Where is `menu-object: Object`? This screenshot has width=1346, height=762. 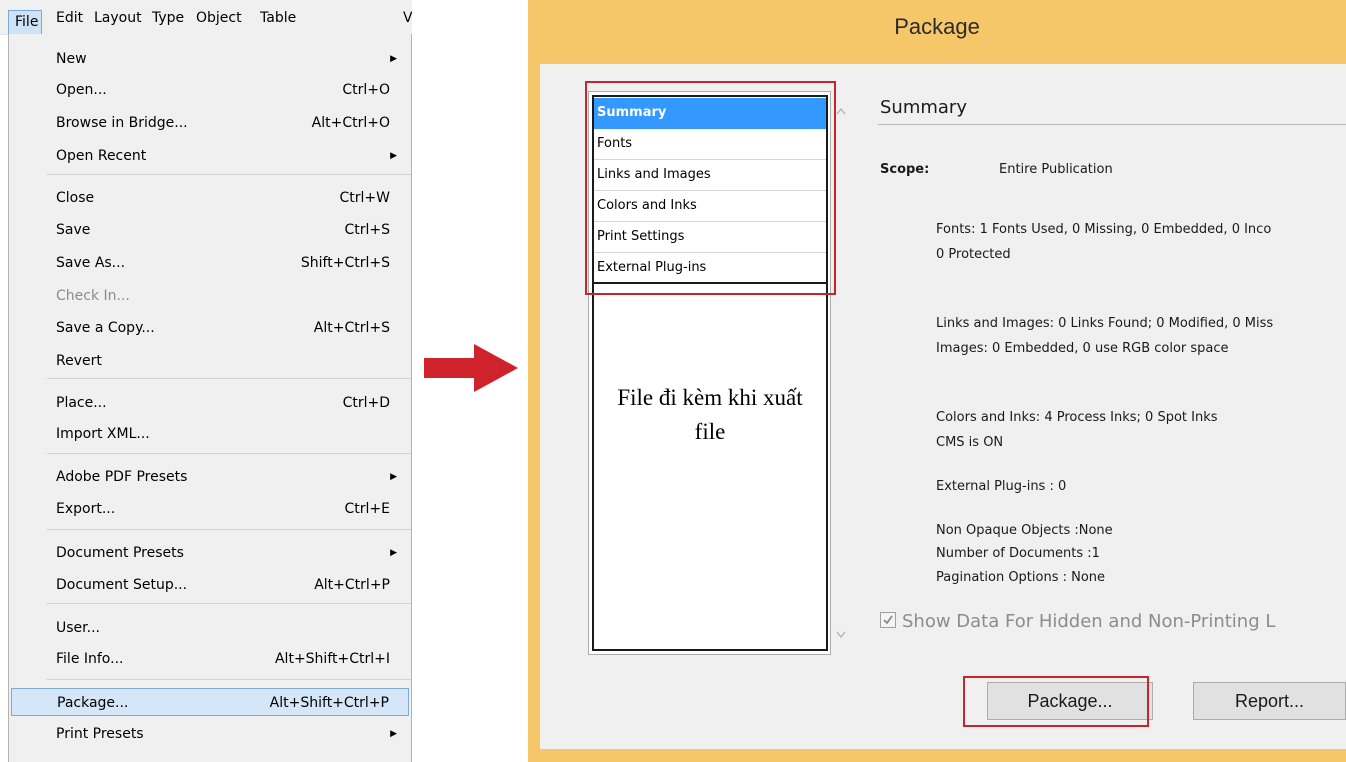 menu-object: Object is located at coordinates (219, 18).